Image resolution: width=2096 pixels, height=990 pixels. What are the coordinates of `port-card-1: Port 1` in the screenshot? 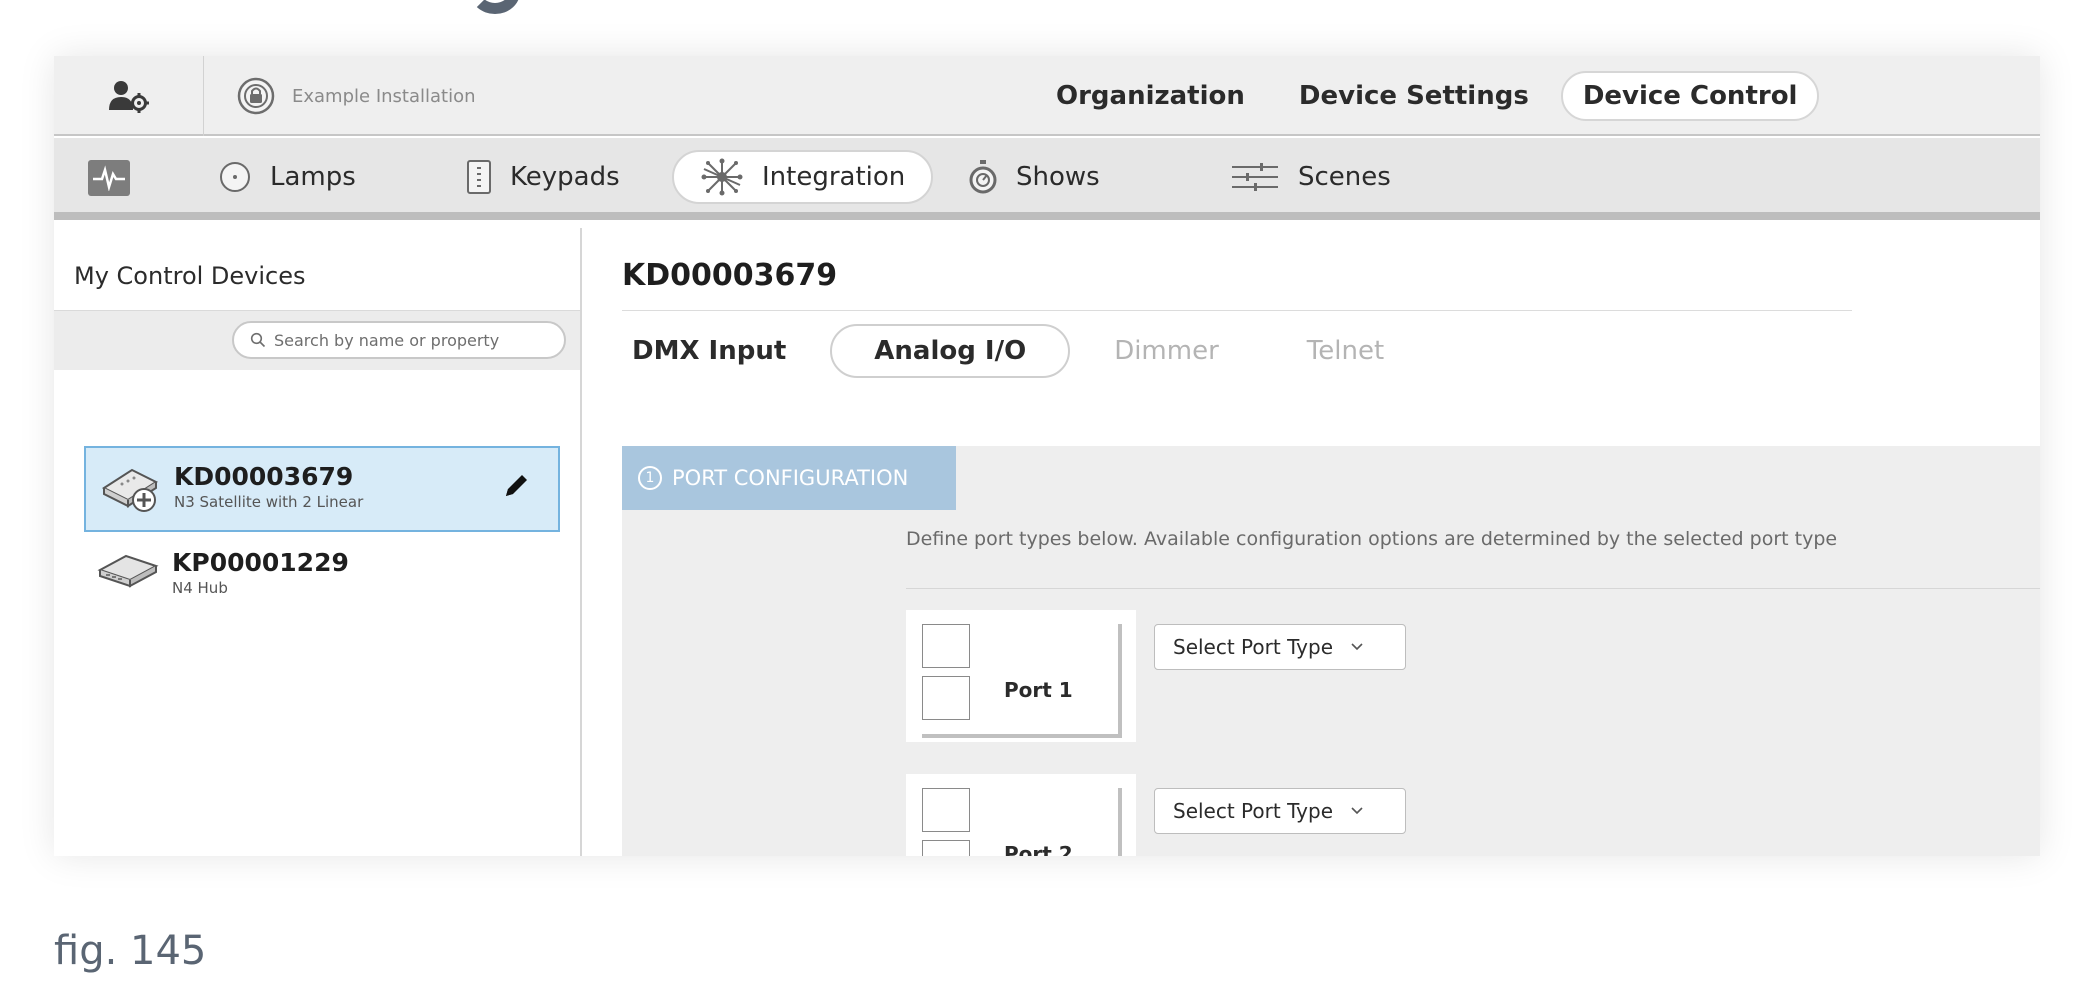 It's located at (1021, 676).